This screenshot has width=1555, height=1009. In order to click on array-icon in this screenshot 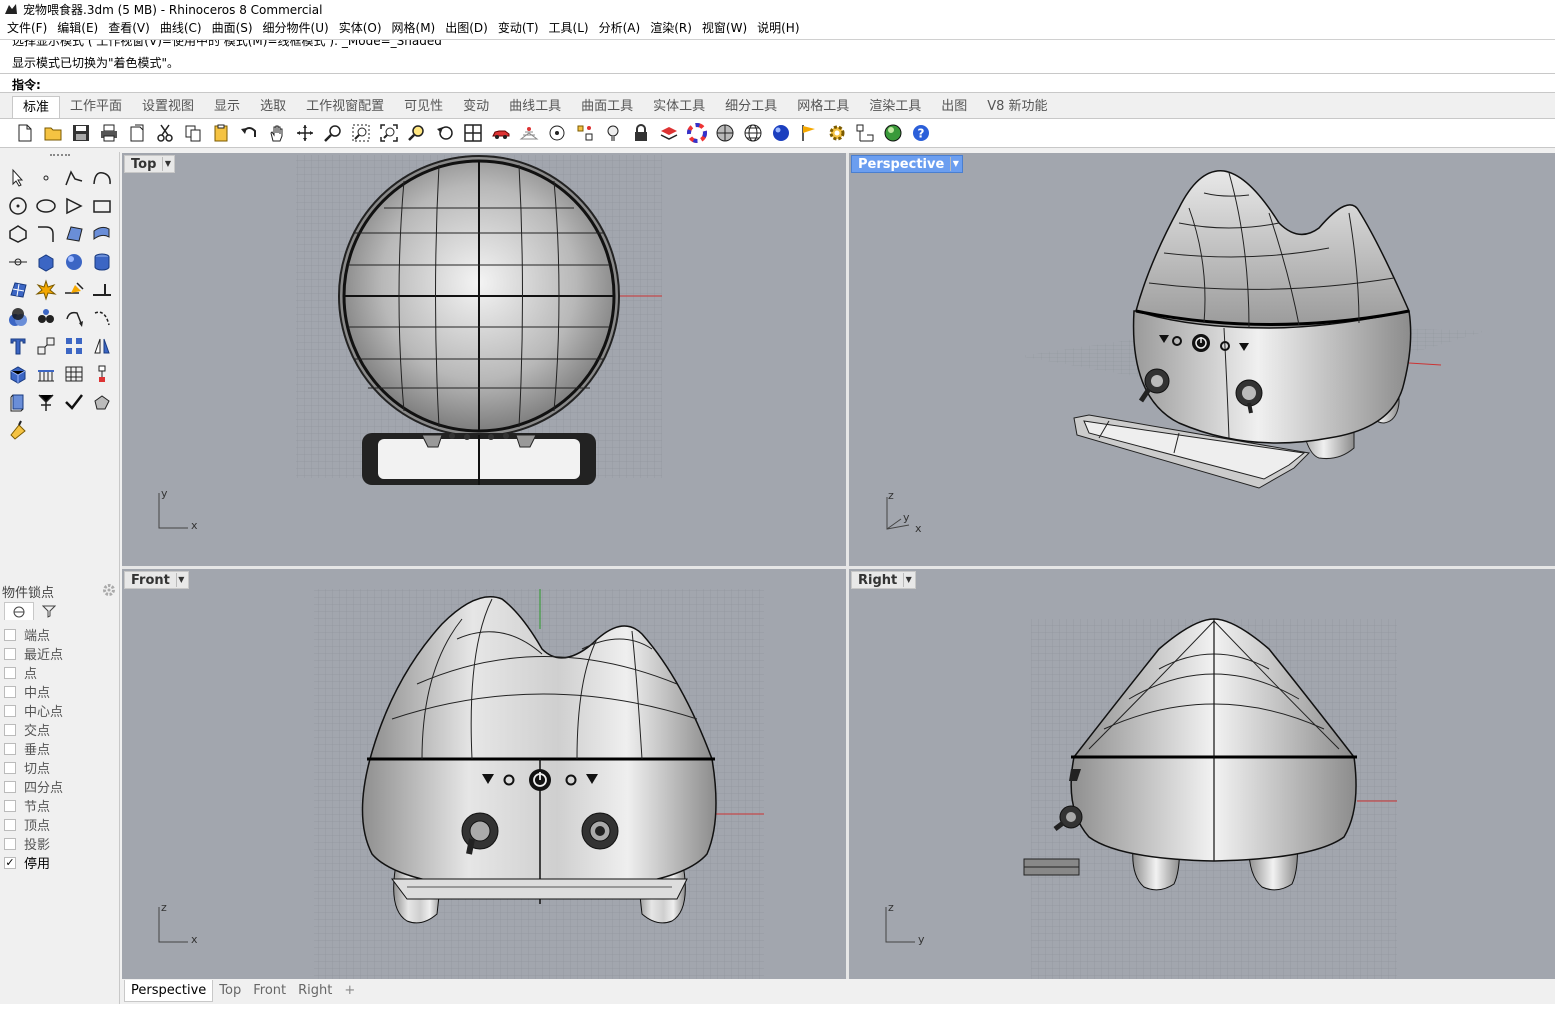, I will do `click(74, 346)`.